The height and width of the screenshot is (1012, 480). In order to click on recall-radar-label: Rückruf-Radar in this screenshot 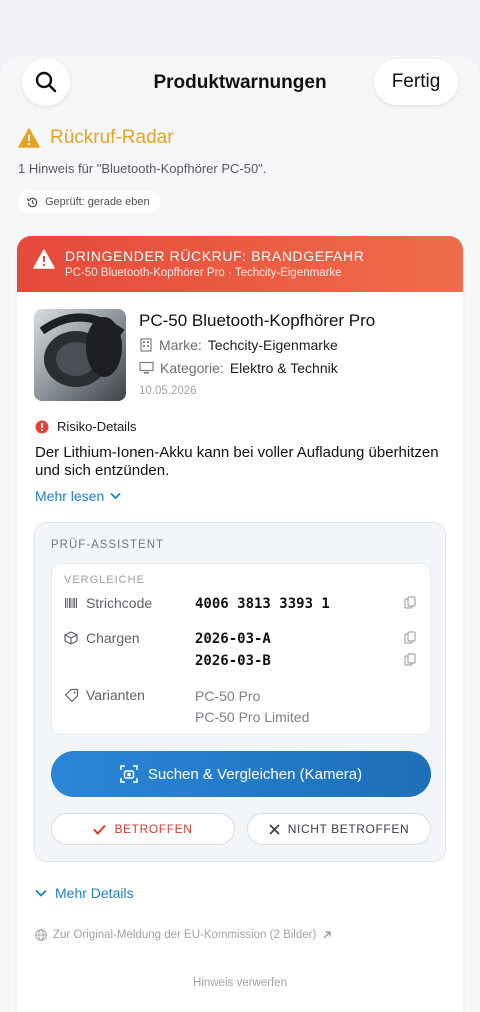, I will do `click(112, 137)`.